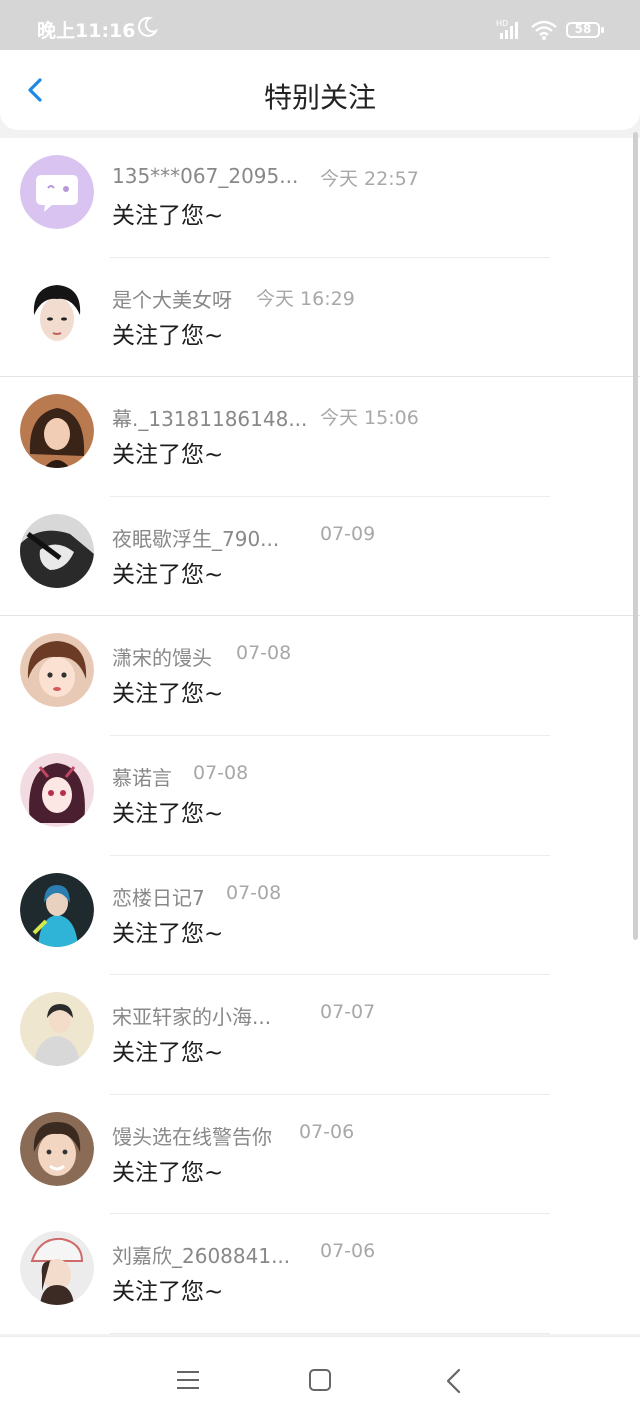  I want to click on chat-bubble-avatar-icon, so click(57, 192).